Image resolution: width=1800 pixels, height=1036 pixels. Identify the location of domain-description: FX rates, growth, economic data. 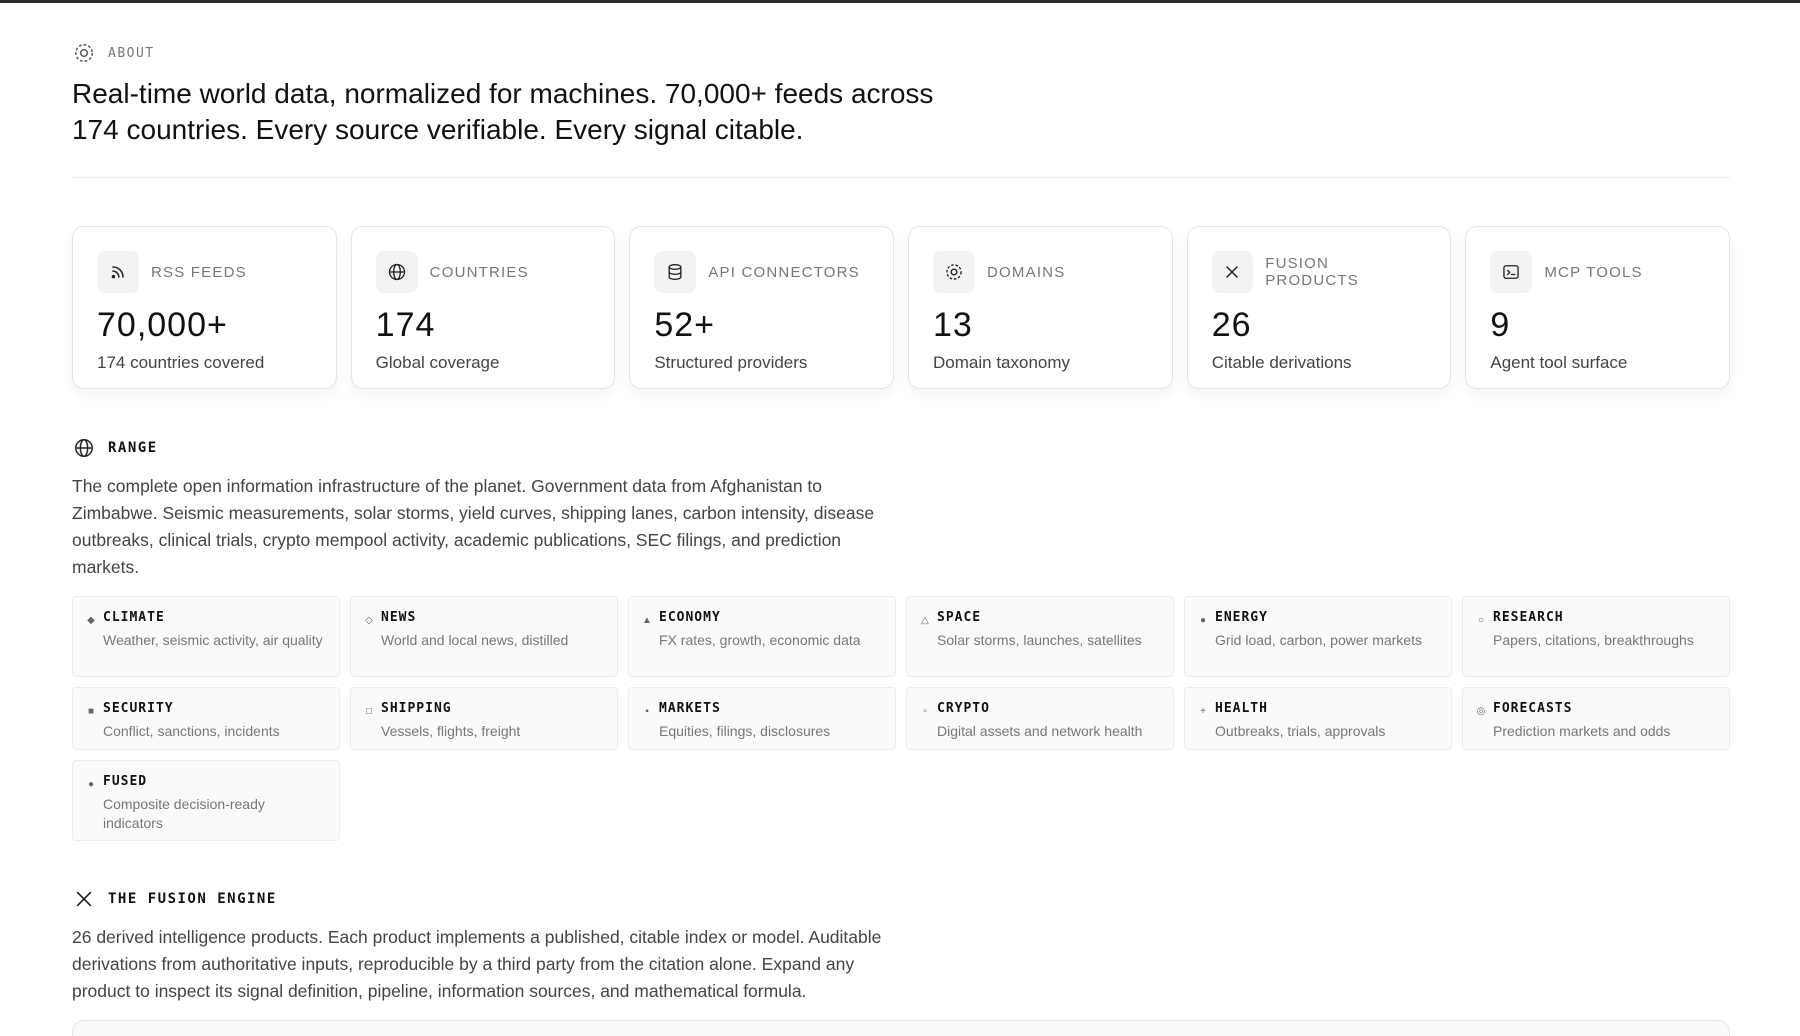
(760, 640).